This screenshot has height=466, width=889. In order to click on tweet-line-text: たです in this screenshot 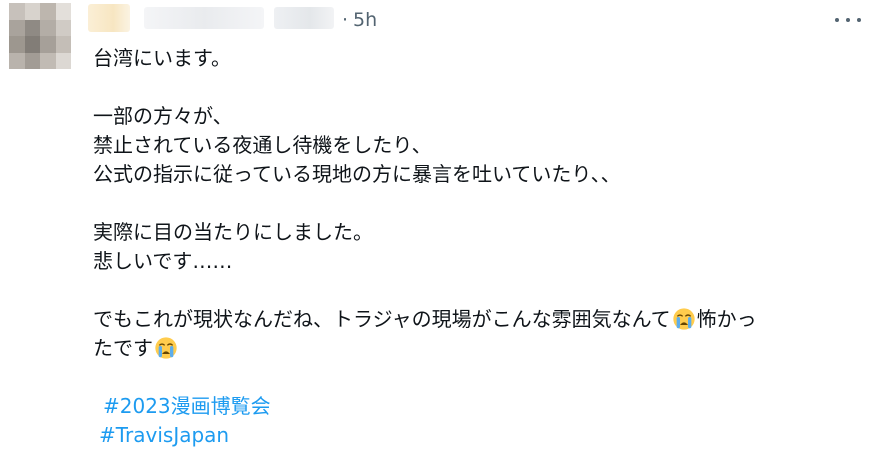, I will do `click(123, 348)`.